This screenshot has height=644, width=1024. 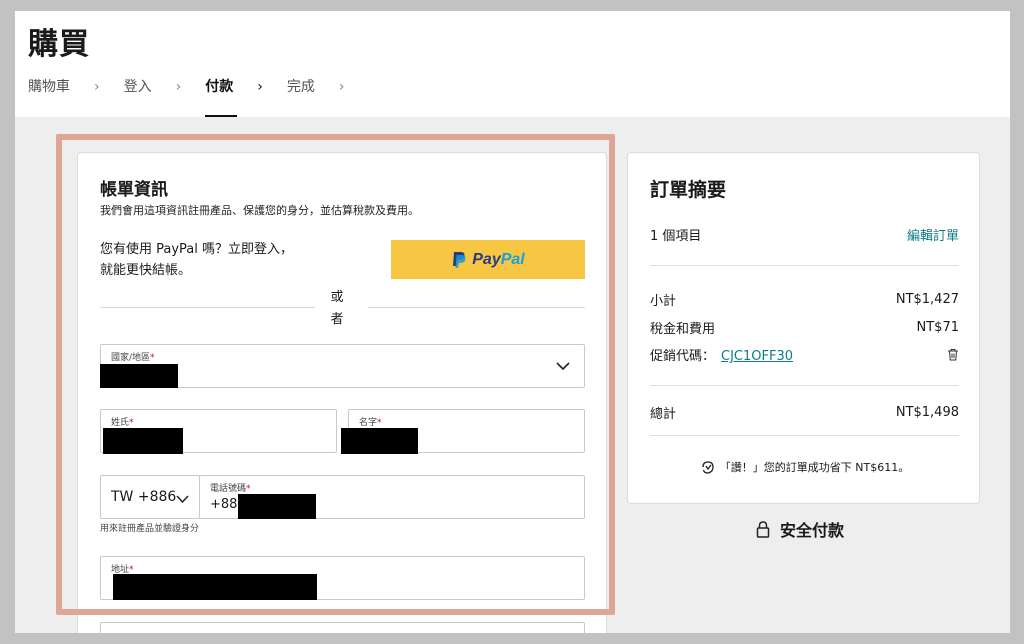 I want to click on thumbs-up-icon, so click(x=708, y=467).